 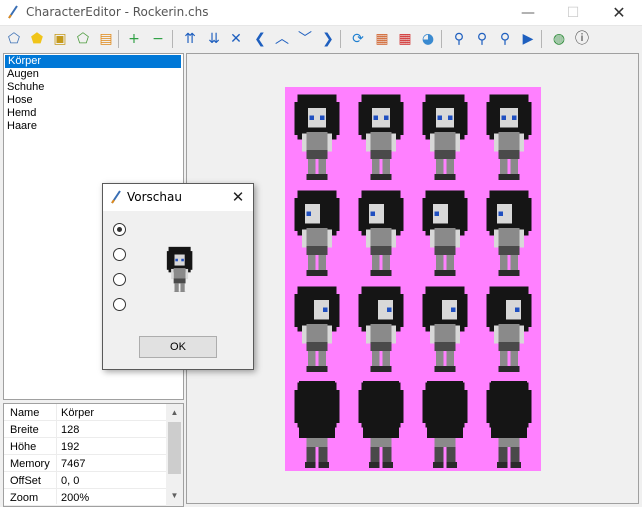 I want to click on property-scrollbar: ▲ ▼, so click(x=174, y=455).